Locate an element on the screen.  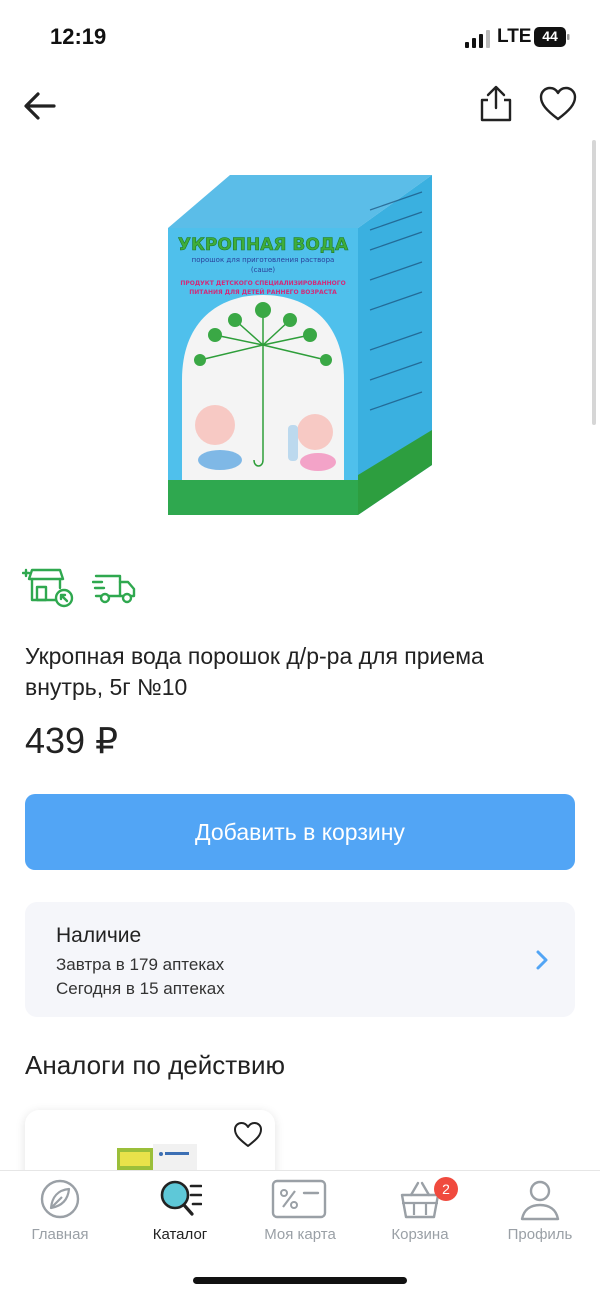
tab-profile: Профиль is located at coordinates (540, 1216).